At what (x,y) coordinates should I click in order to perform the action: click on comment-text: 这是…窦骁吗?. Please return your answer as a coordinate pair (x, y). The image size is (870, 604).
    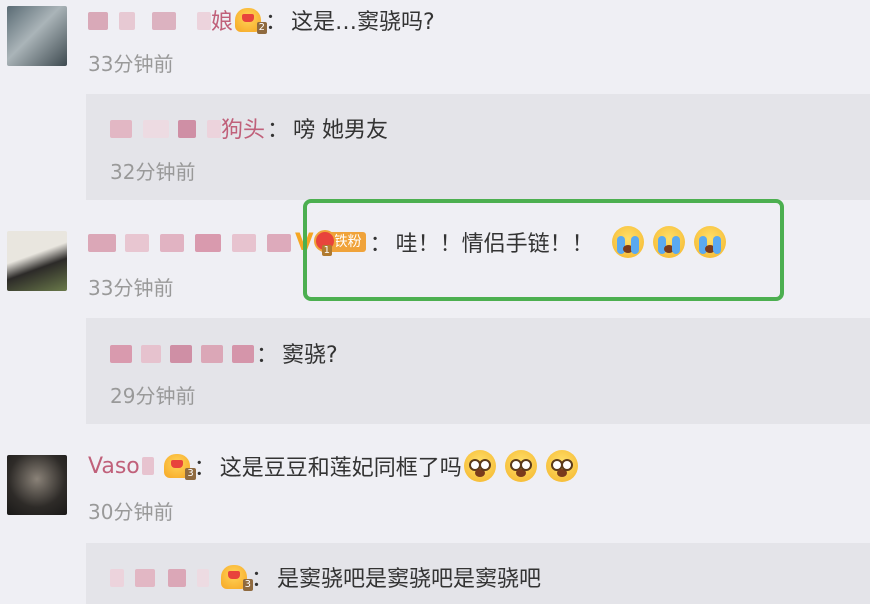
    Looking at the image, I should click on (363, 22).